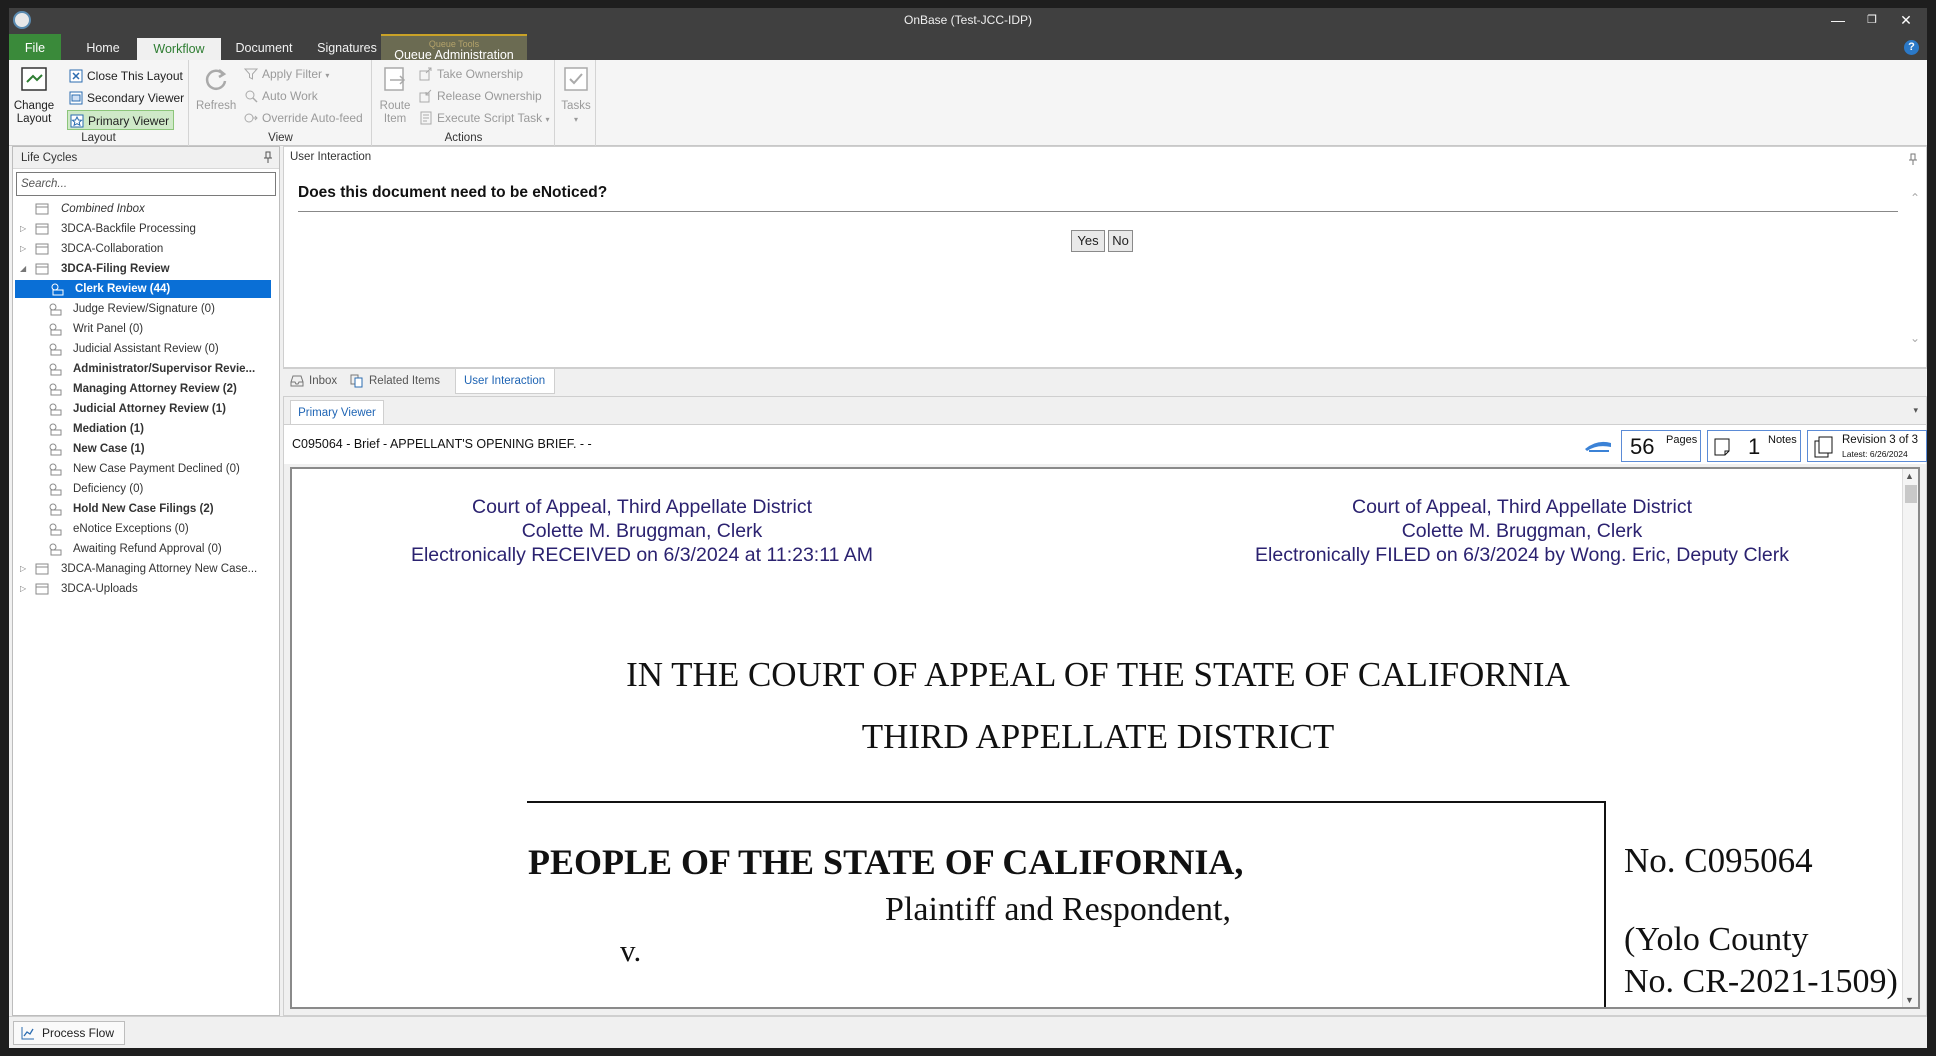 This screenshot has width=1936, height=1056. What do you see at coordinates (1120, 241) in the screenshot?
I see `no-button: No` at bounding box center [1120, 241].